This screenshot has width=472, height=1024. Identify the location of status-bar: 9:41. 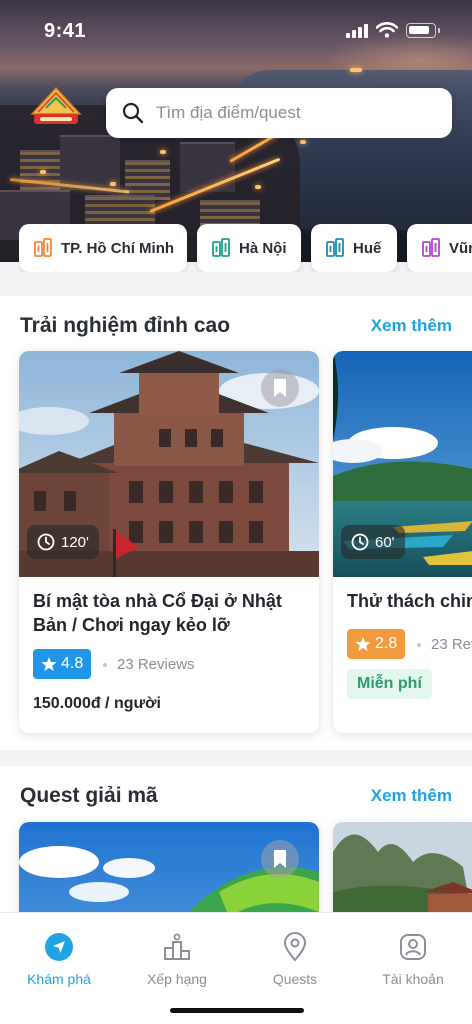
(236, 31).